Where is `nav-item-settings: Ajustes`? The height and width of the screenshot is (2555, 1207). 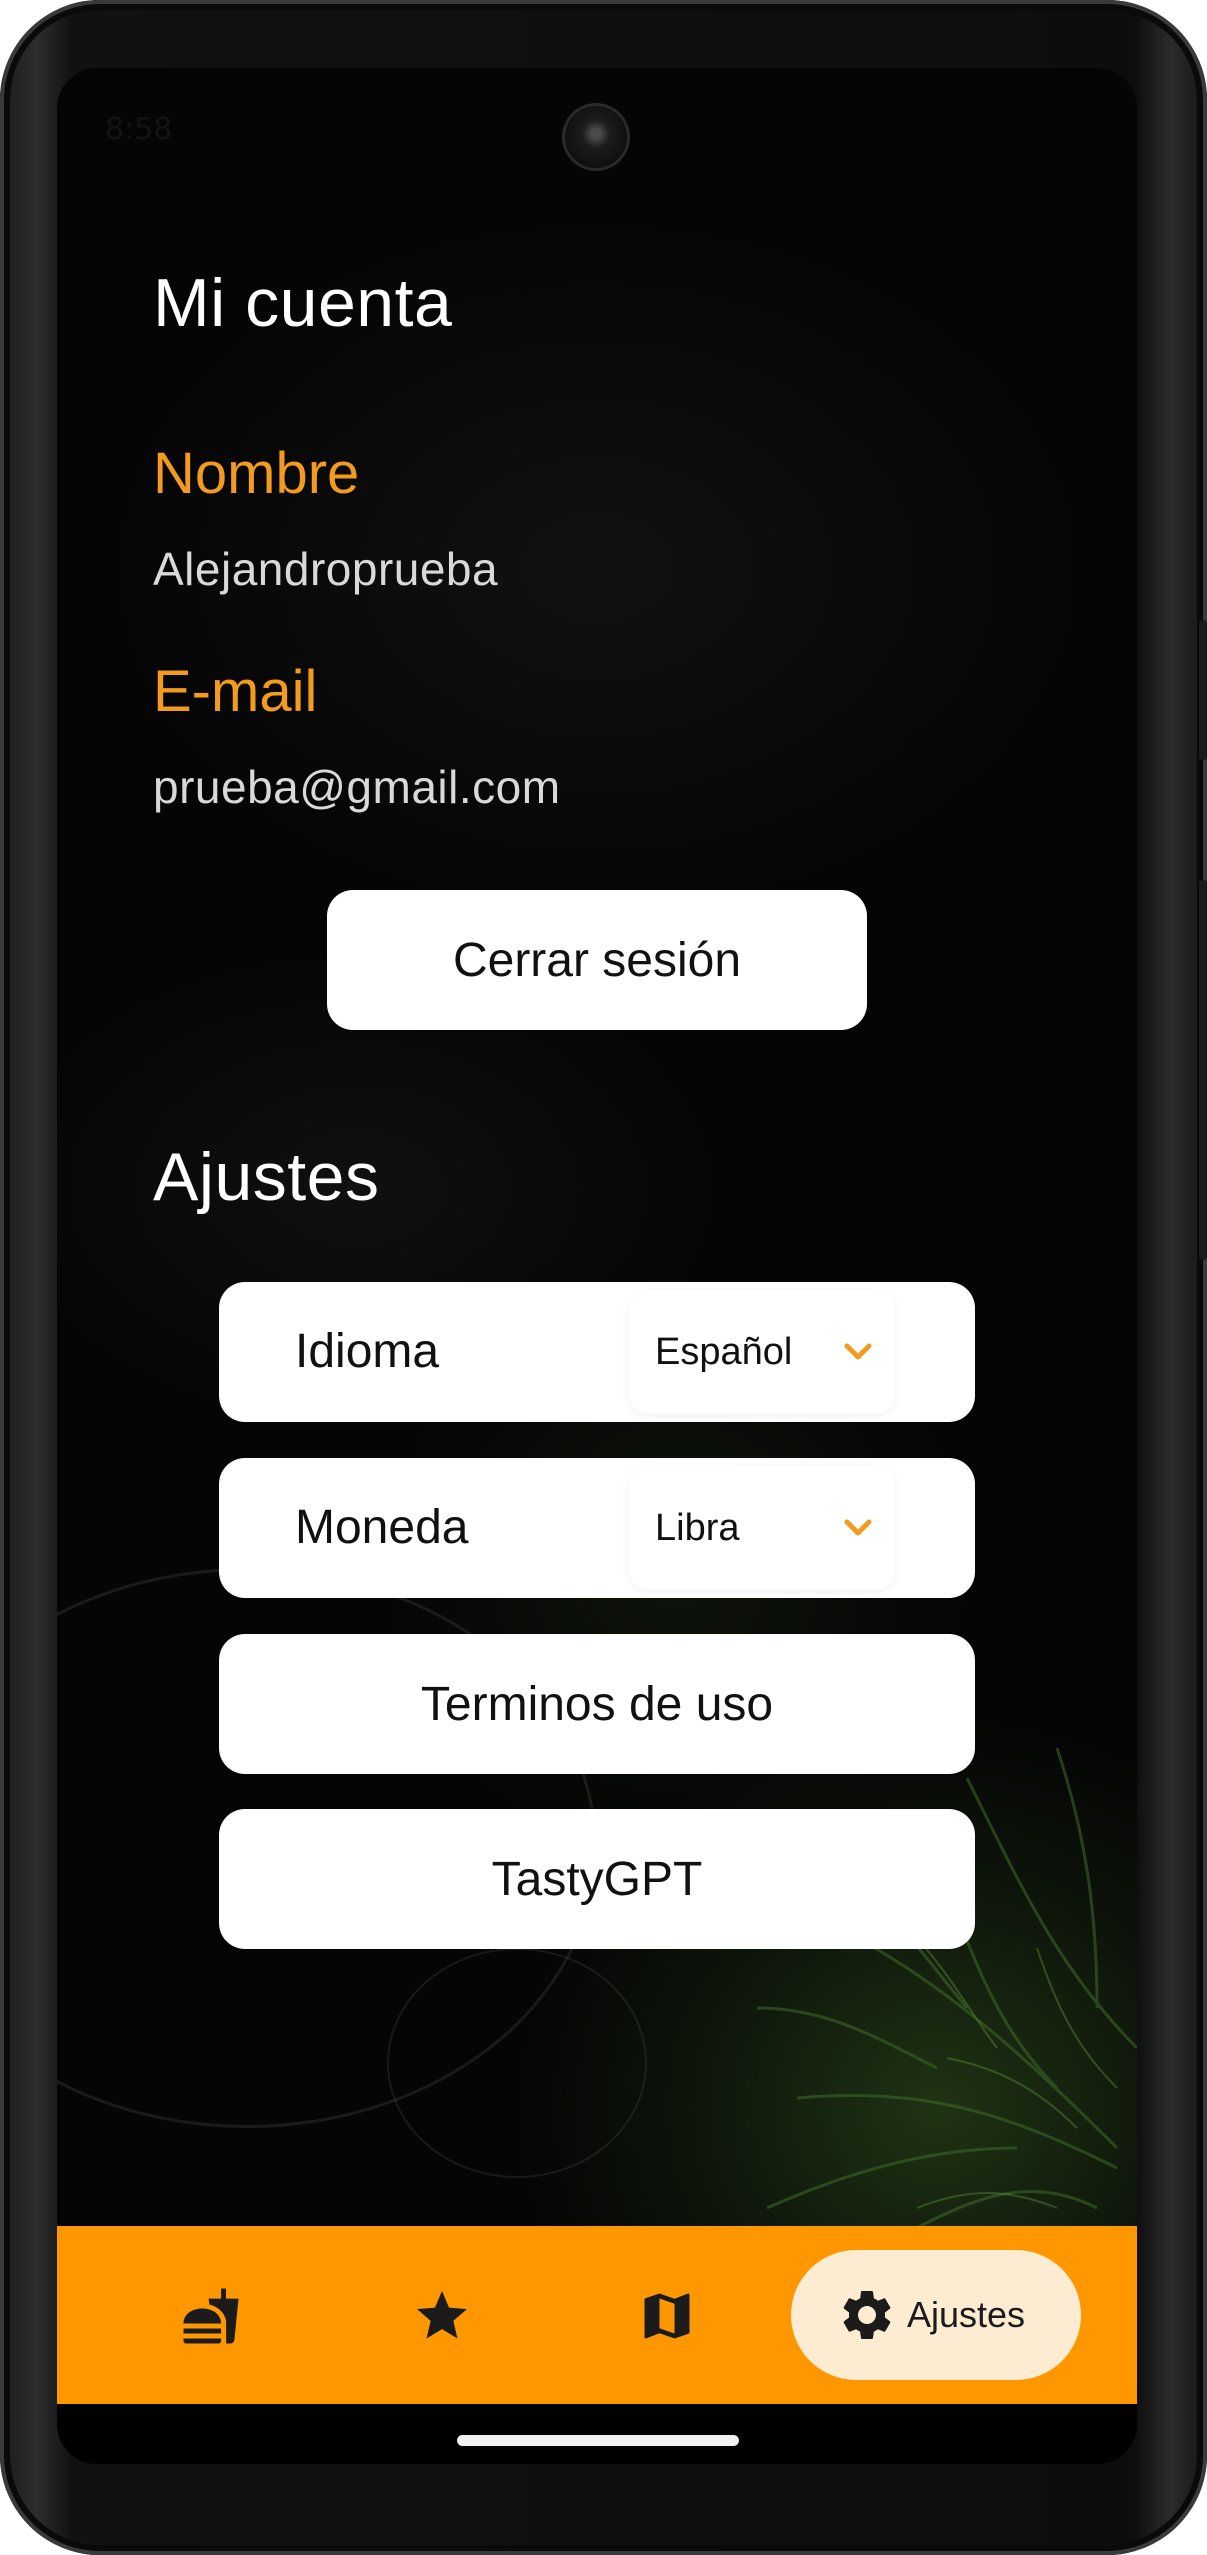
nav-item-settings: Ajustes is located at coordinates (936, 2315).